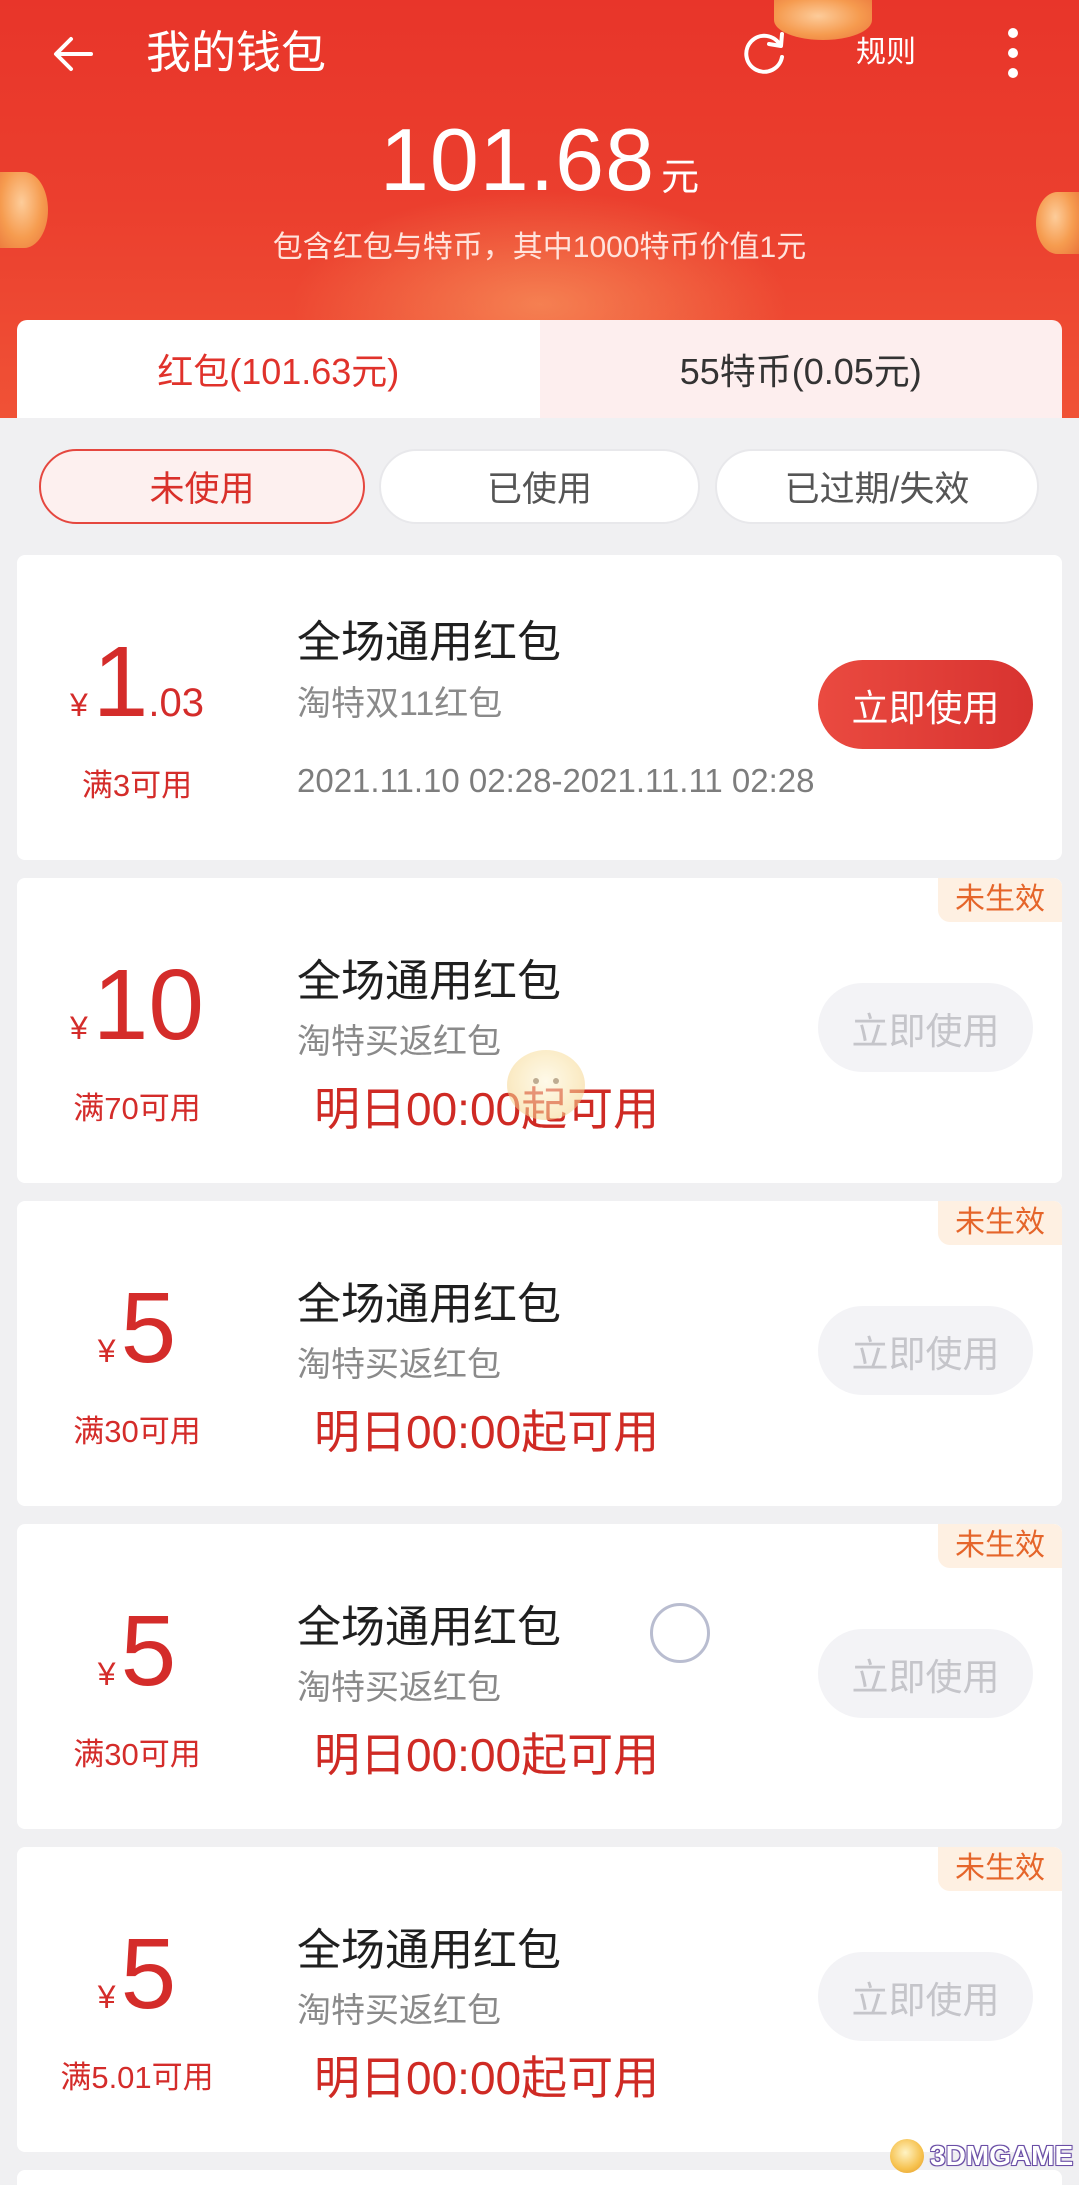  What do you see at coordinates (680, 178) in the screenshot?
I see `balance-unit: 元` at bounding box center [680, 178].